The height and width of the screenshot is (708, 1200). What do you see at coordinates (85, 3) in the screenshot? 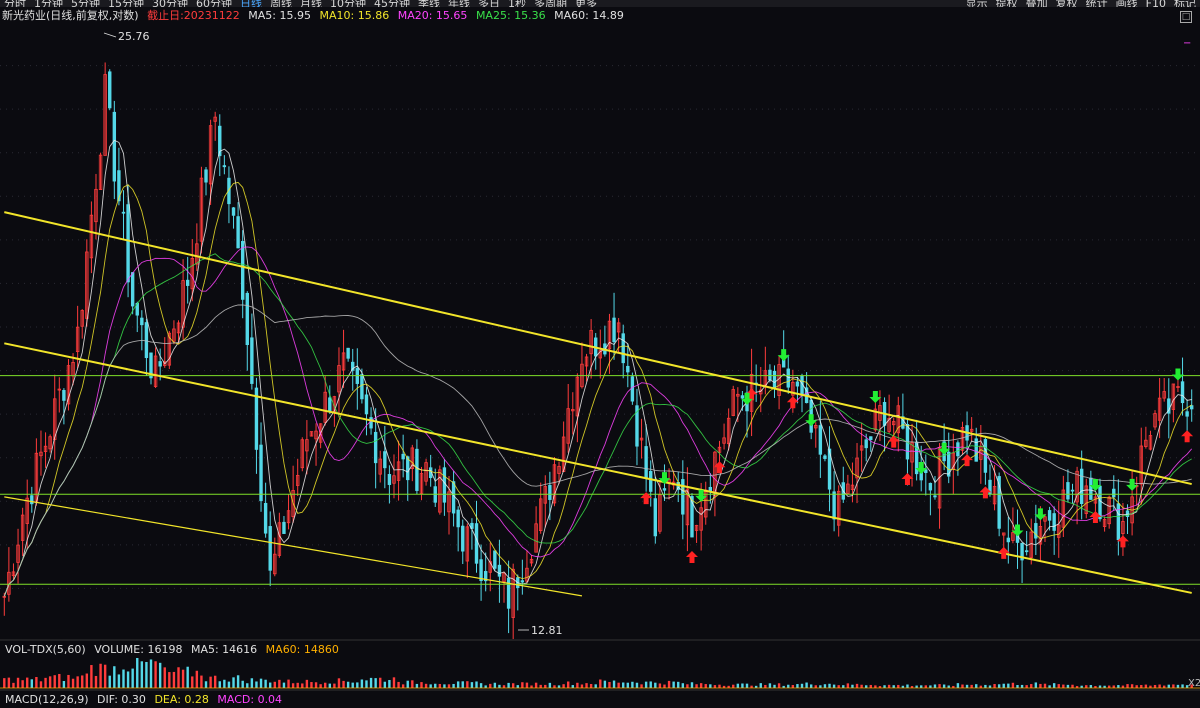
I see `tab-period-2: 5分钟` at bounding box center [85, 3].